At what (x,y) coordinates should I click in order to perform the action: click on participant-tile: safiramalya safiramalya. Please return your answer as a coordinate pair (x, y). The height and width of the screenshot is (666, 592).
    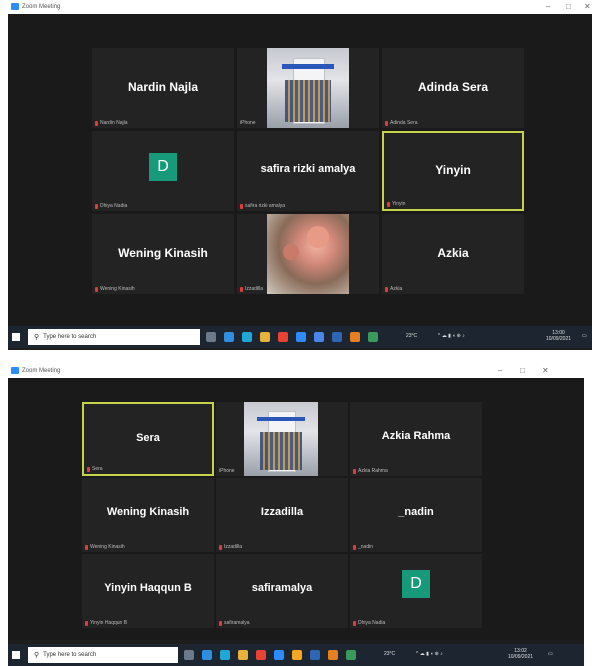
    Looking at the image, I should click on (282, 591).